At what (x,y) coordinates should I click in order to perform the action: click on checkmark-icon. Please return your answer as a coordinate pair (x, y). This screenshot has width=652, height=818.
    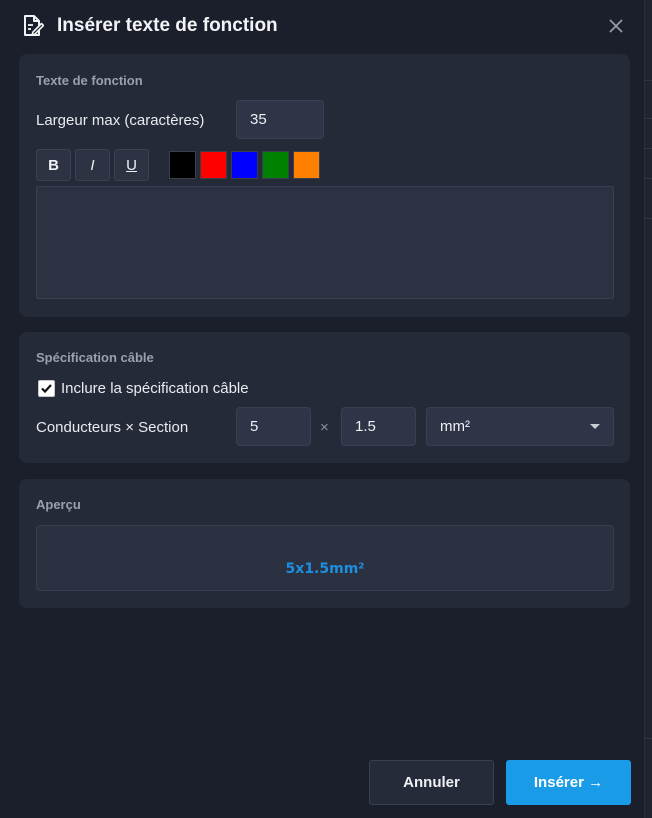
    Looking at the image, I should click on (46, 389).